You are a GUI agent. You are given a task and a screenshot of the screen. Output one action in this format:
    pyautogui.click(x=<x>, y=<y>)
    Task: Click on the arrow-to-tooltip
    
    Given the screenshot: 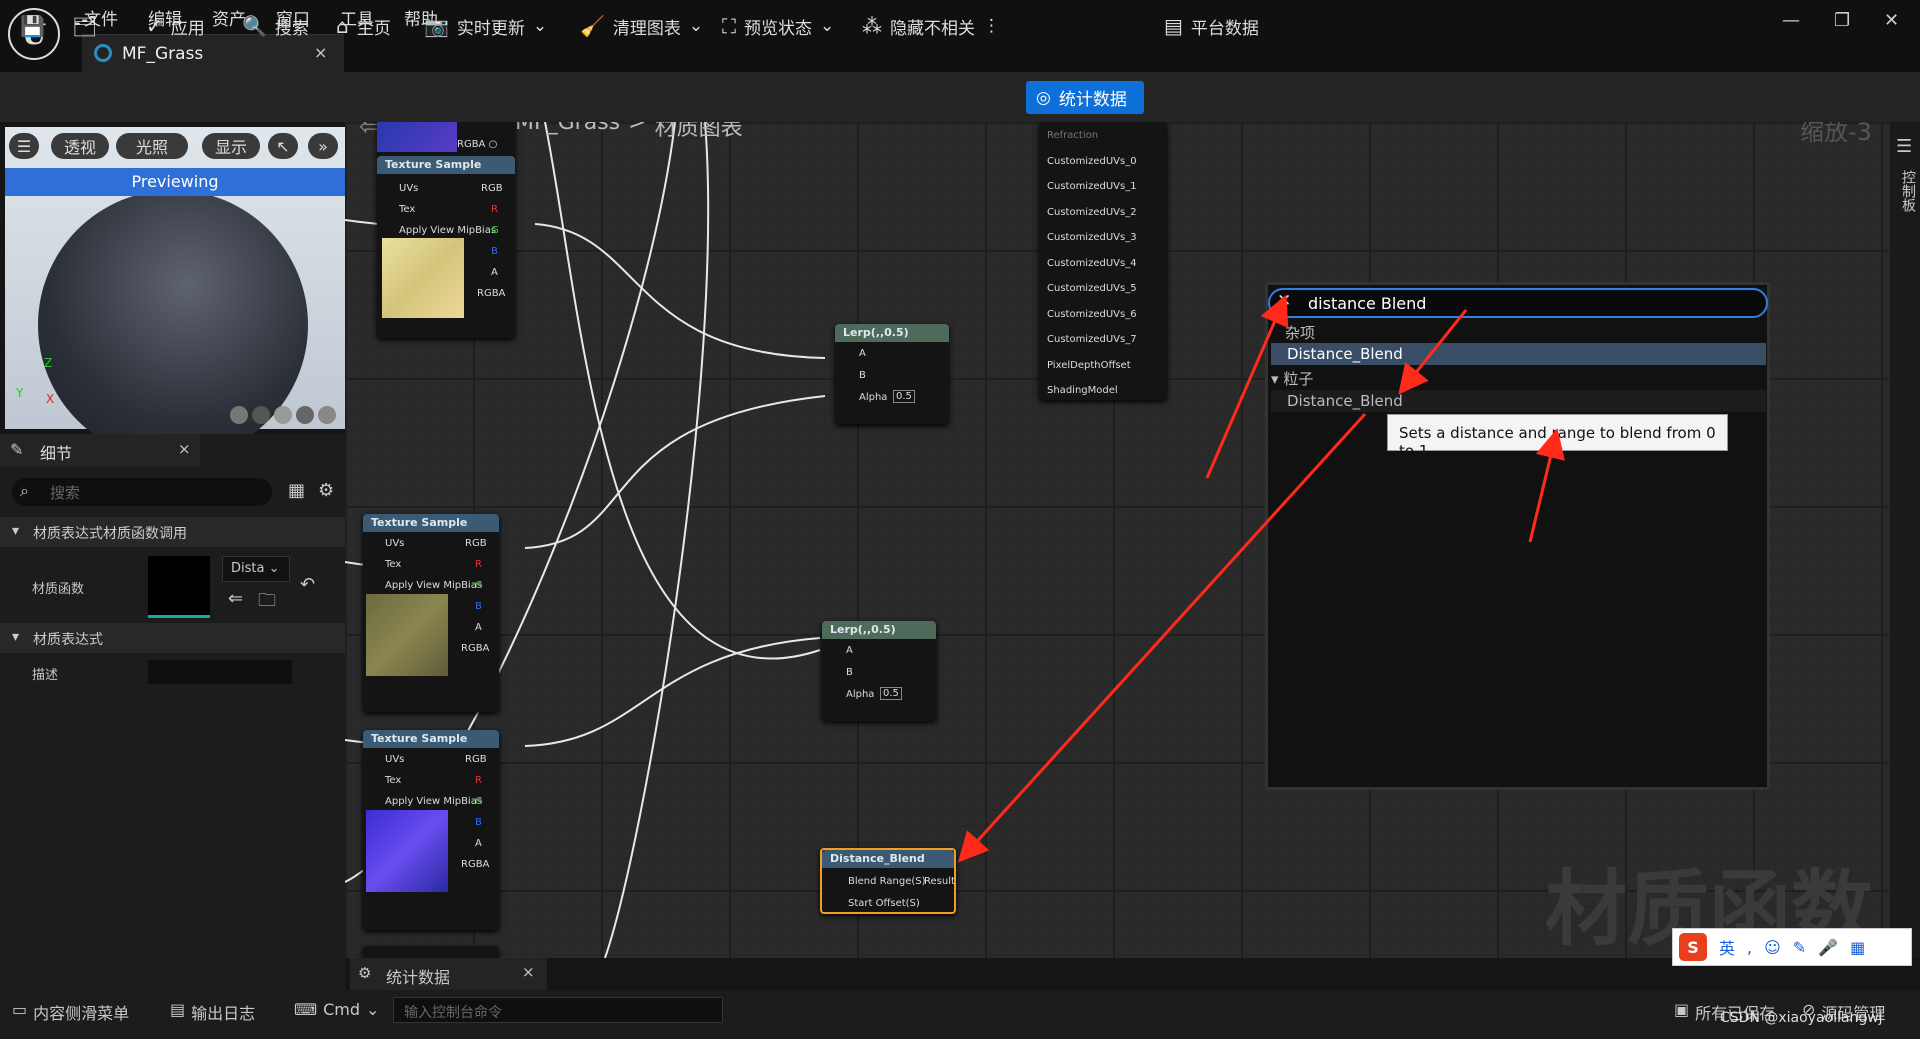 What is the action you would take?
    pyautogui.click(x=1546, y=485)
    